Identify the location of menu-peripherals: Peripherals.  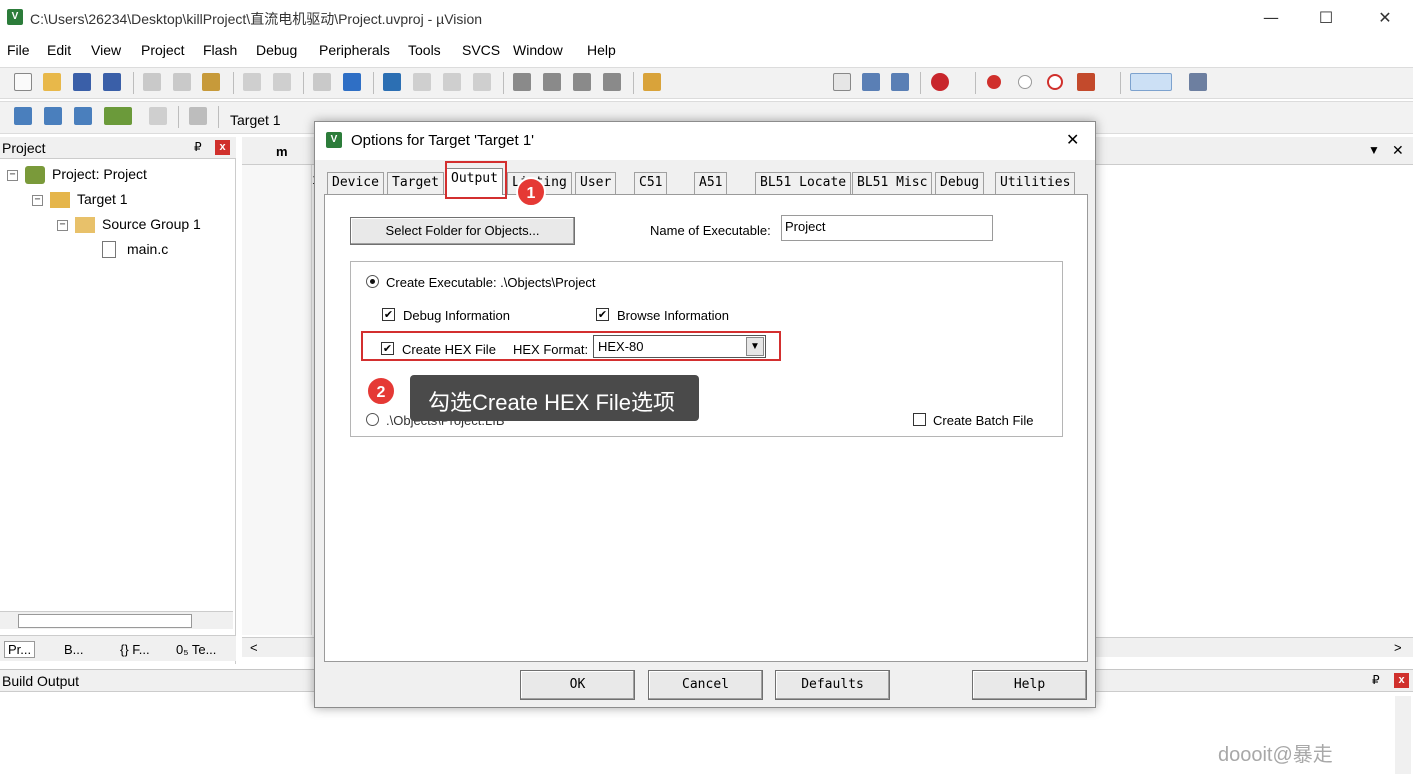
(354, 50).